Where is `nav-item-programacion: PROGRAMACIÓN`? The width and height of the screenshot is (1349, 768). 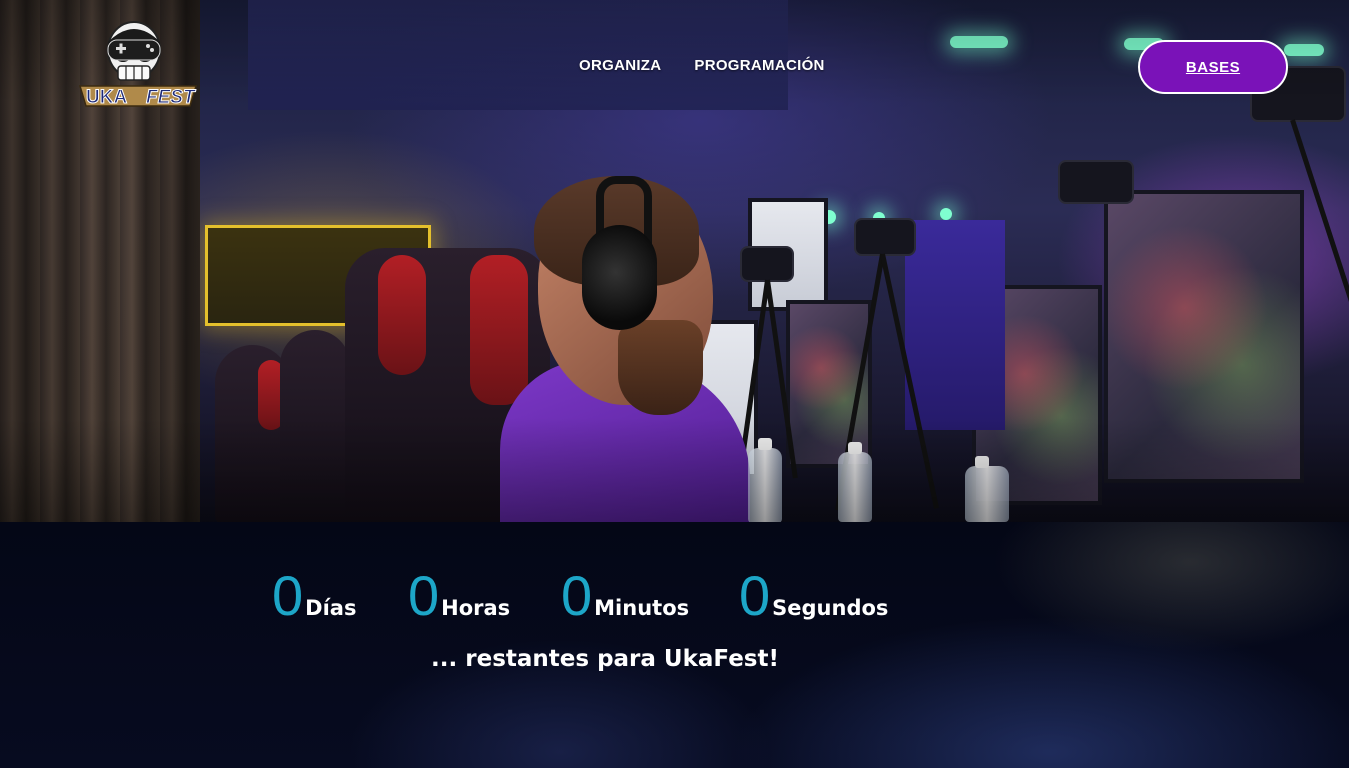 nav-item-programacion: PROGRAMACIÓN is located at coordinates (759, 65).